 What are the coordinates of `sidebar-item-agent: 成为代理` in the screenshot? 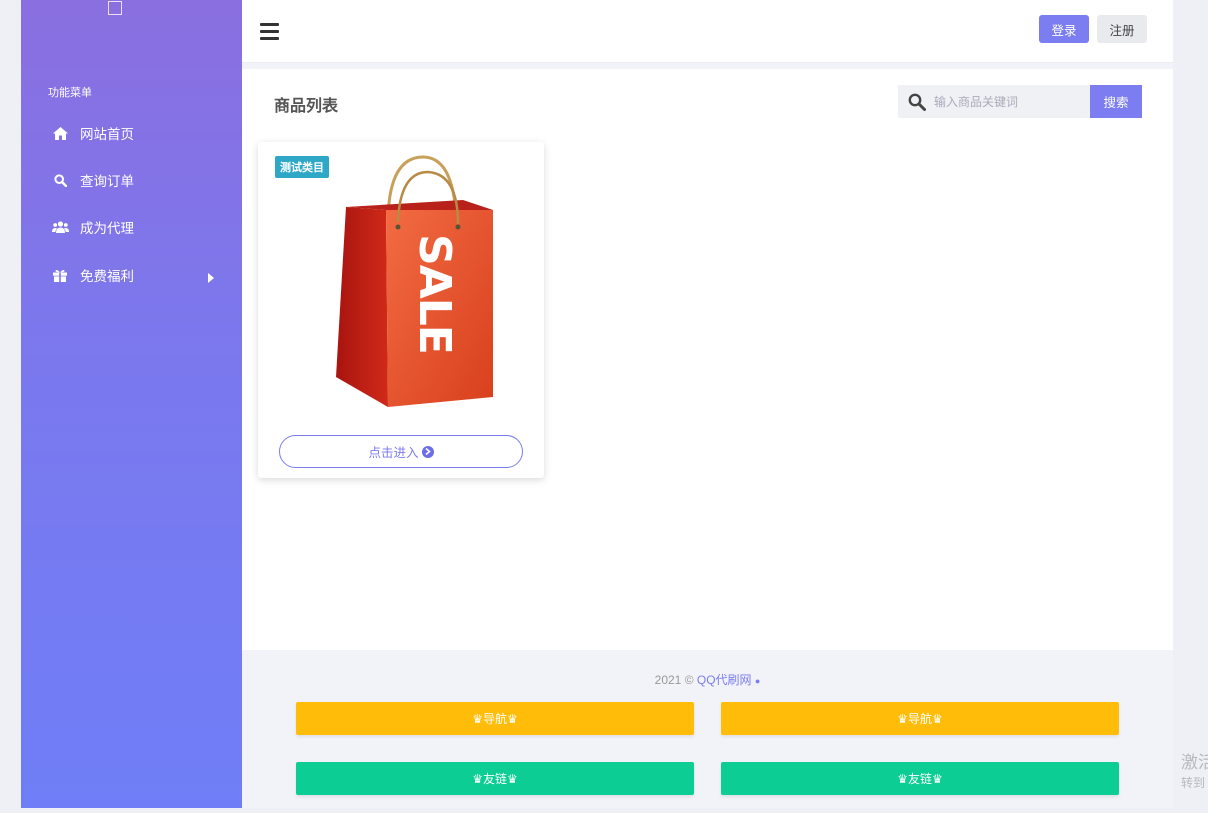 It's located at (131, 227).